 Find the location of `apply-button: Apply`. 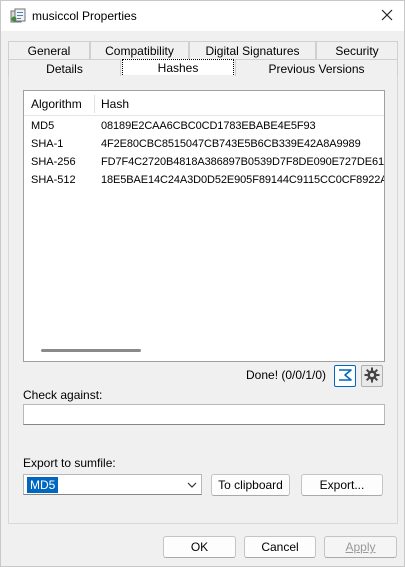

apply-button: Apply is located at coordinates (360, 547).